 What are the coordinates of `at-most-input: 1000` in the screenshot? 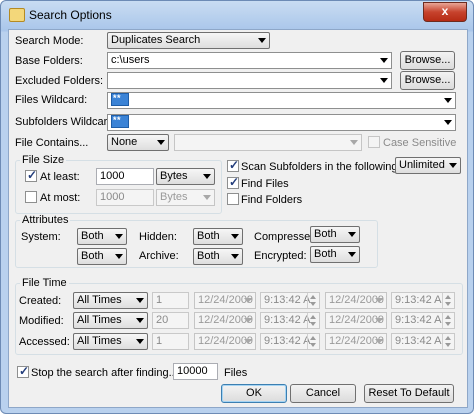 It's located at (125, 197).